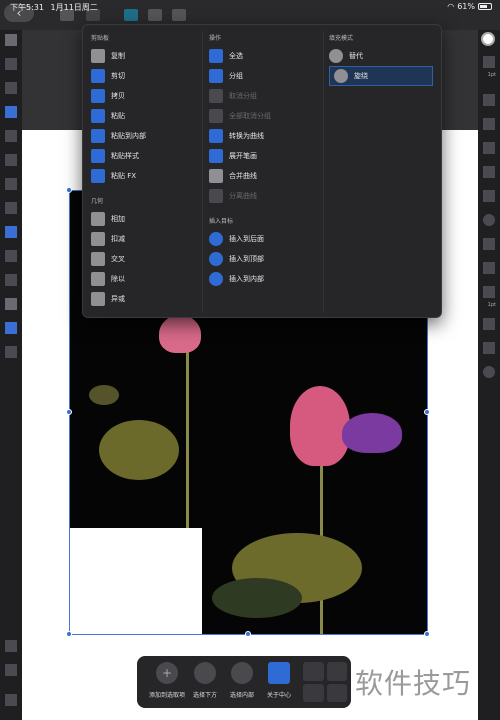  I want to click on center-icon, so click(279, 673).